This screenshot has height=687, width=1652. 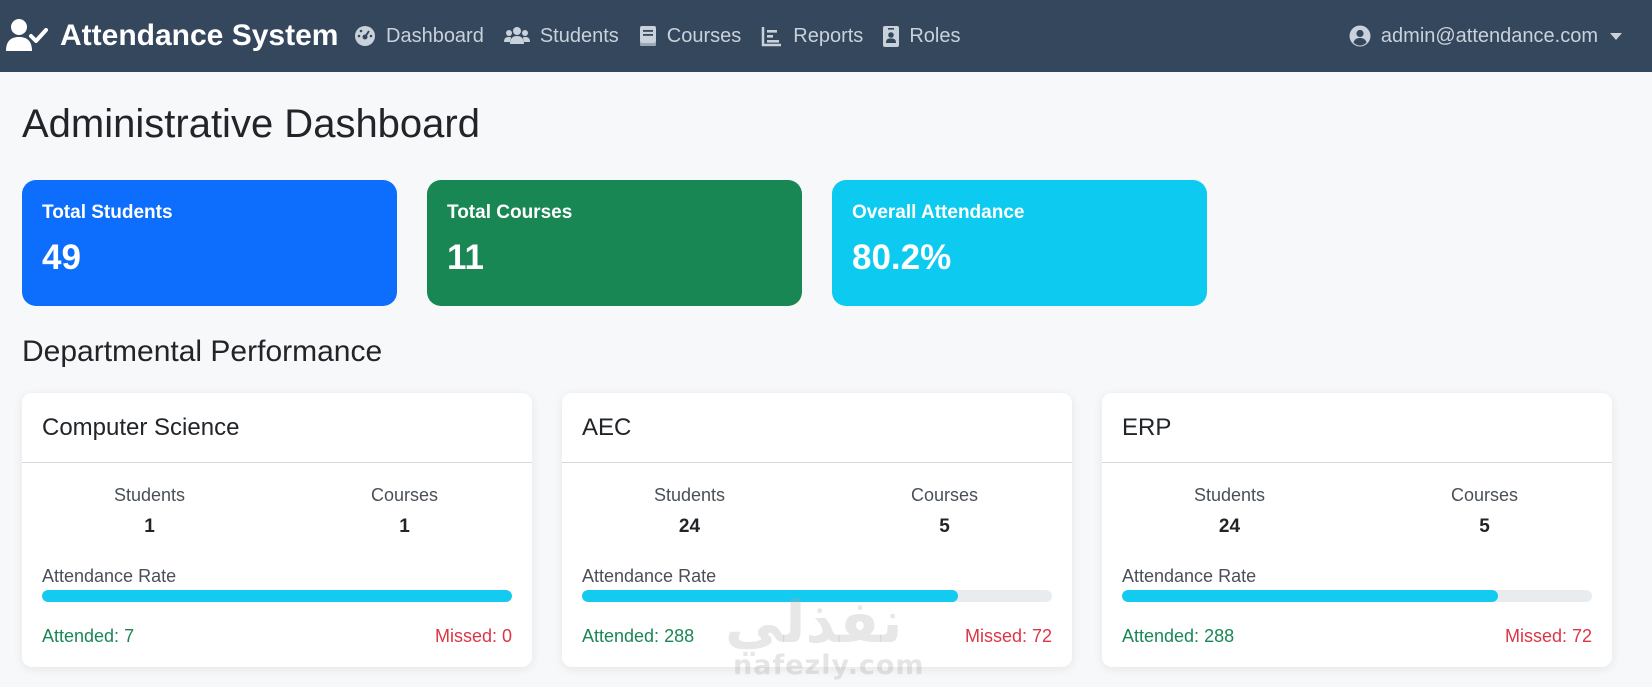 I want to click on nav-links: Dashboard Students Courses Reports Roles, so click(x=667, y=36).